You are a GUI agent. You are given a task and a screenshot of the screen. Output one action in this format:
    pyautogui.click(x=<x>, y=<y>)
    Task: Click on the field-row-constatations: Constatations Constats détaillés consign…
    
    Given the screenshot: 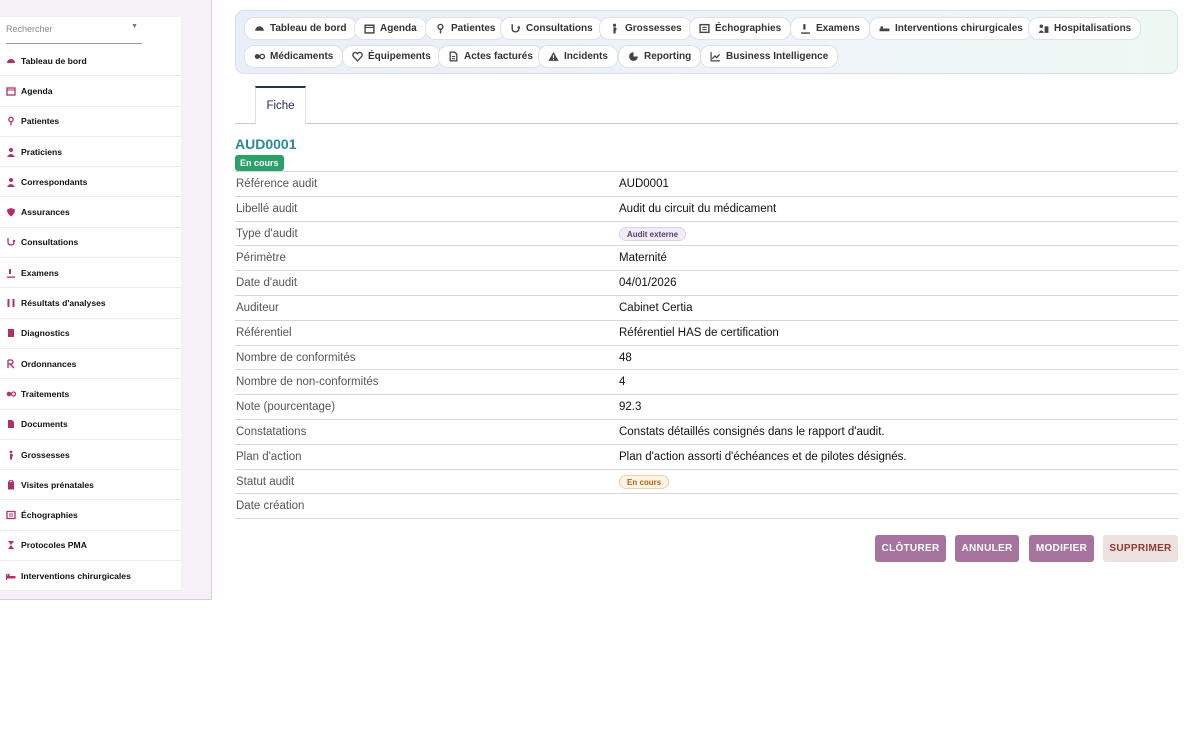 What is the action you would take?
    pyautogui.click(x=706, y=432)
    